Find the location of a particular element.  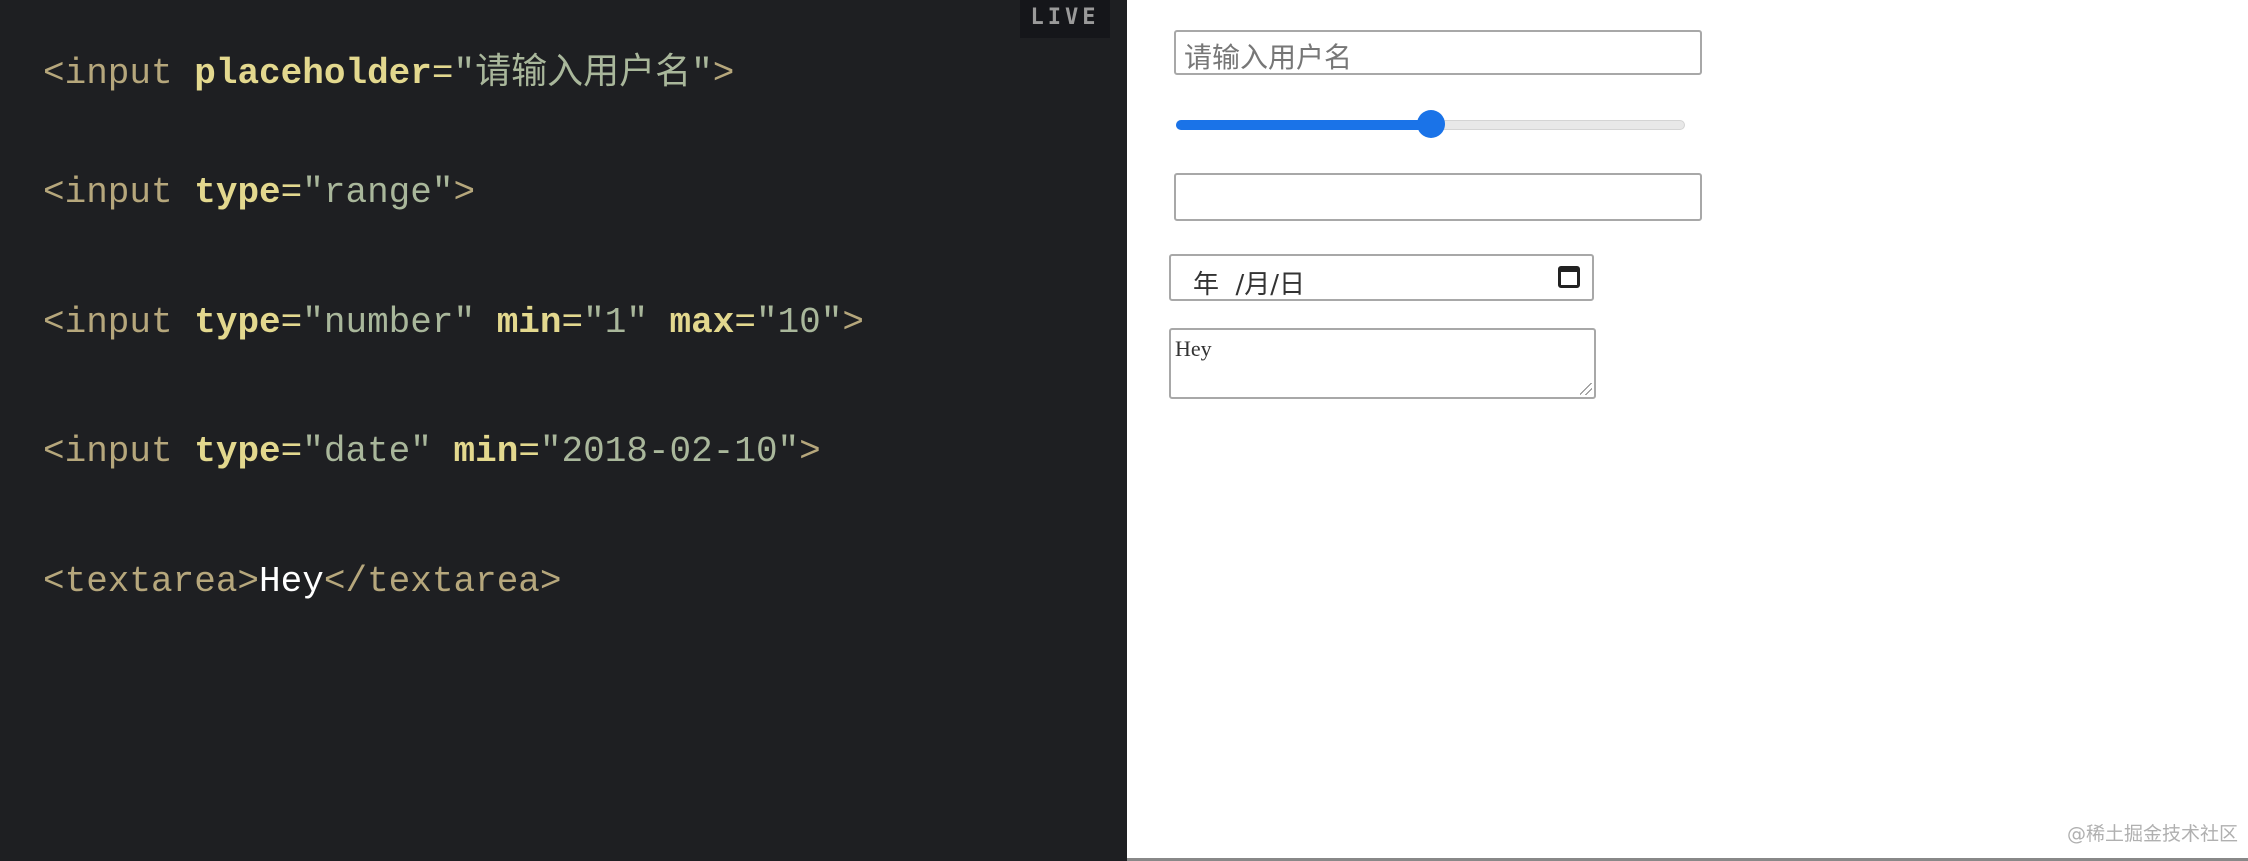

slider-thumb is located at coordinates (1430, 124).